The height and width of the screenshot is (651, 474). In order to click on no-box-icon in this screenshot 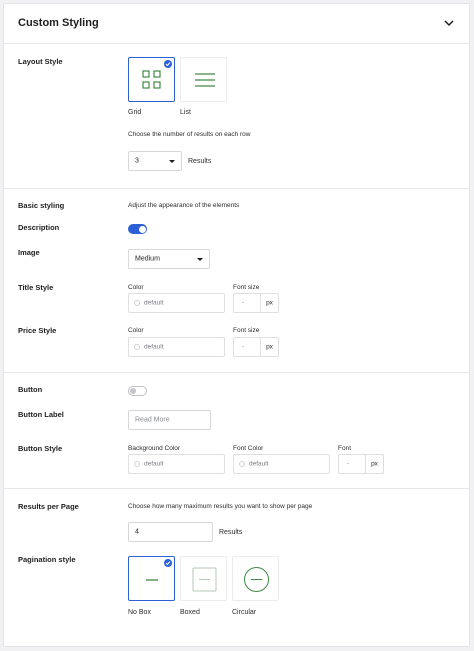, I will do `click(152, 580)`.